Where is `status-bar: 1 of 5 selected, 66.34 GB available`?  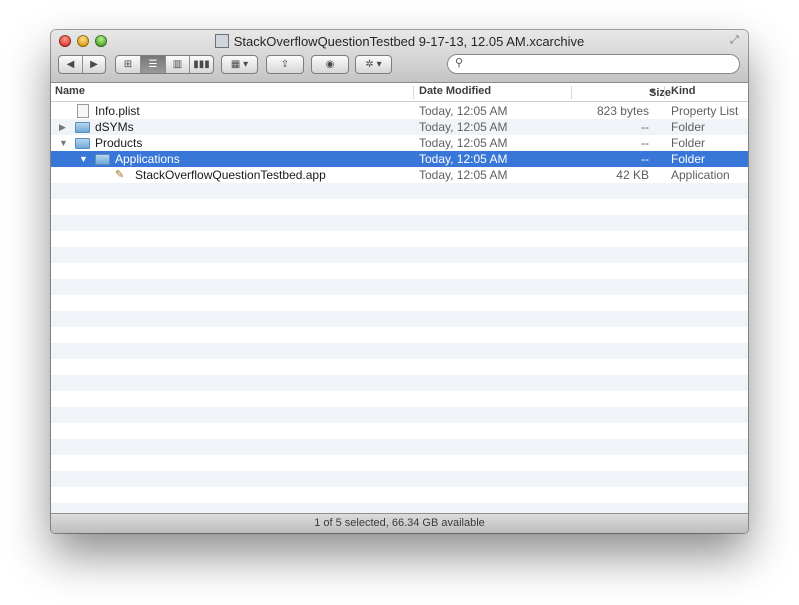
status-bar: 1 of 5 selected, 66.34 GB available is located at coordinates (399, 523).